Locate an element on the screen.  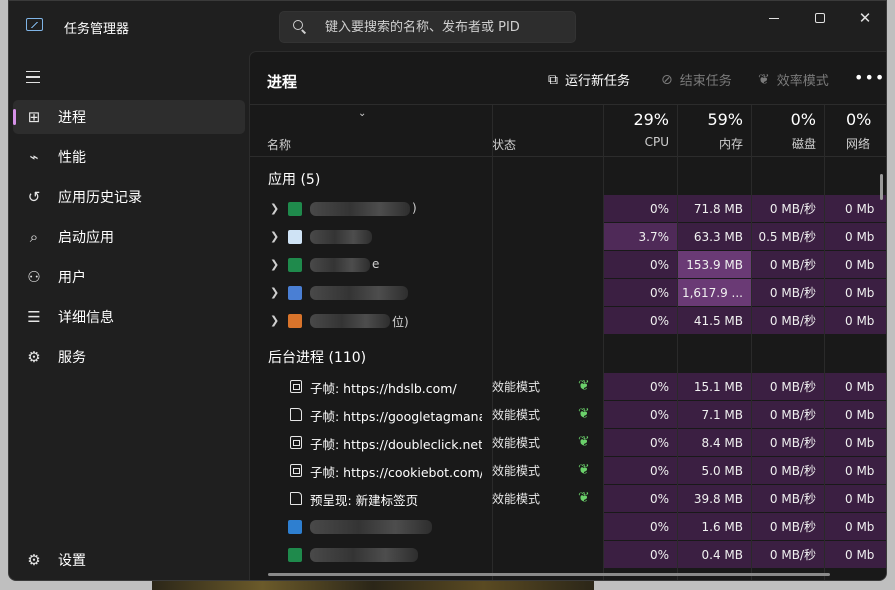
maximize-button is located at coordinates (820, 18).